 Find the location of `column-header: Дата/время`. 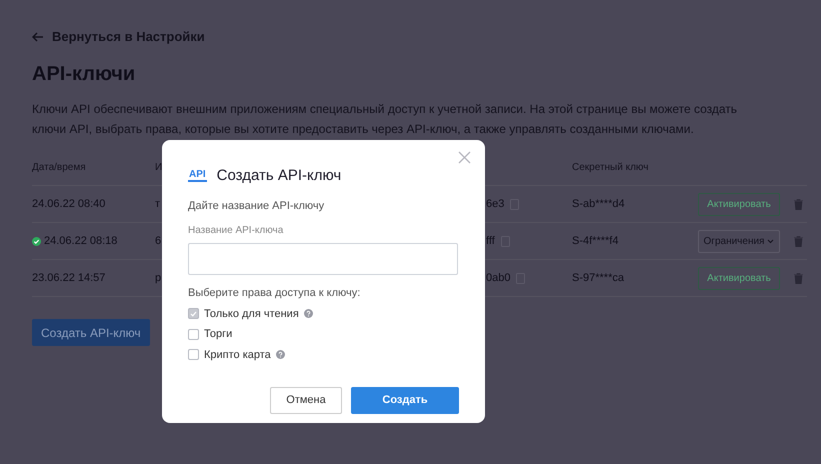

column-header: Дата/время is located at coordinates (59, 167).